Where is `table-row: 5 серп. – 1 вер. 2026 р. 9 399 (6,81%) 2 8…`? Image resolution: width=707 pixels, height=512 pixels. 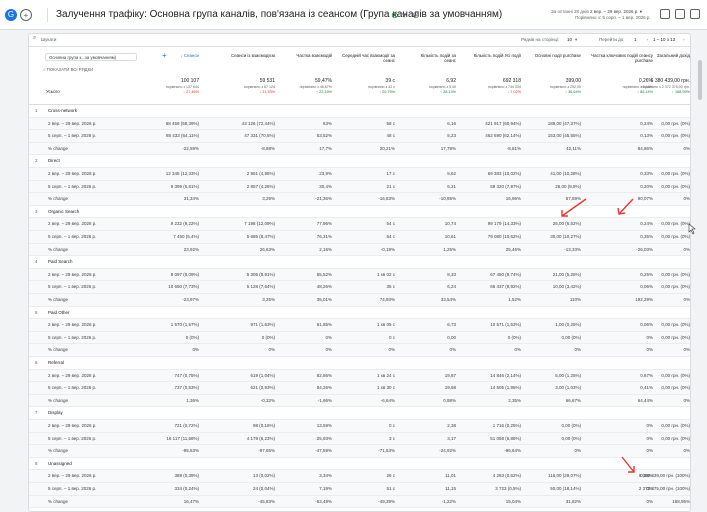 table-row: 5 серп. – 1 вер. 2026 р. 9 399 (6,81%) 2 8… is located at coordinates (359, 187).